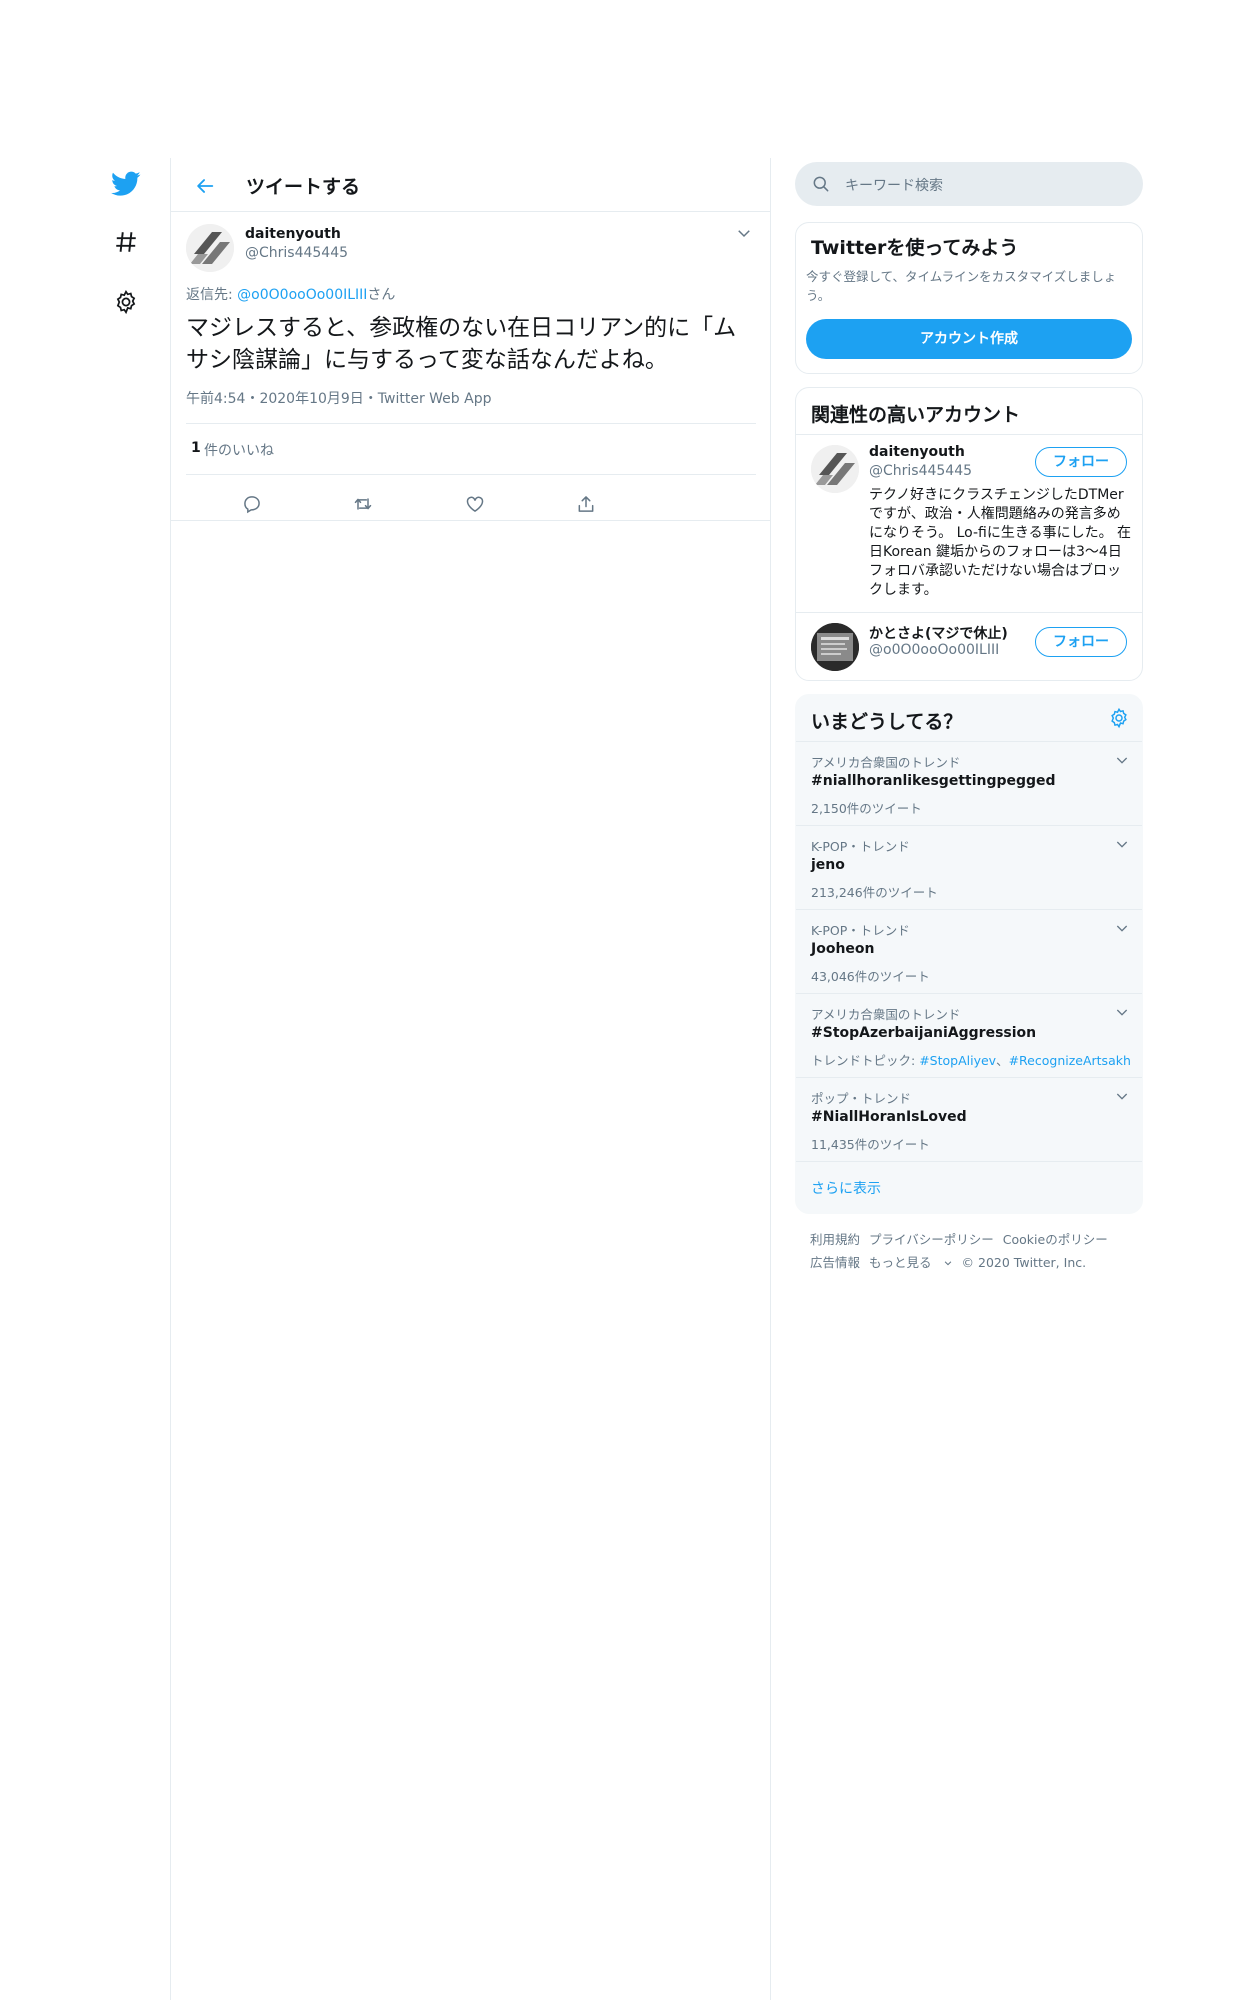  I want to click on create-account-button: アカウント作成, so click(969, 339).